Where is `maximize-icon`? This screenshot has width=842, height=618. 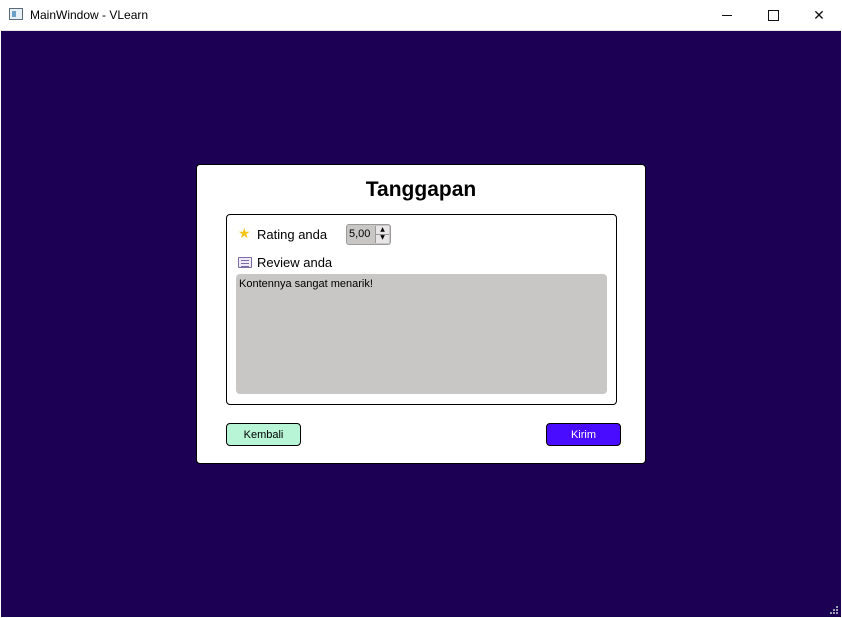
maximize-icon is located at coordinates (773, 15).